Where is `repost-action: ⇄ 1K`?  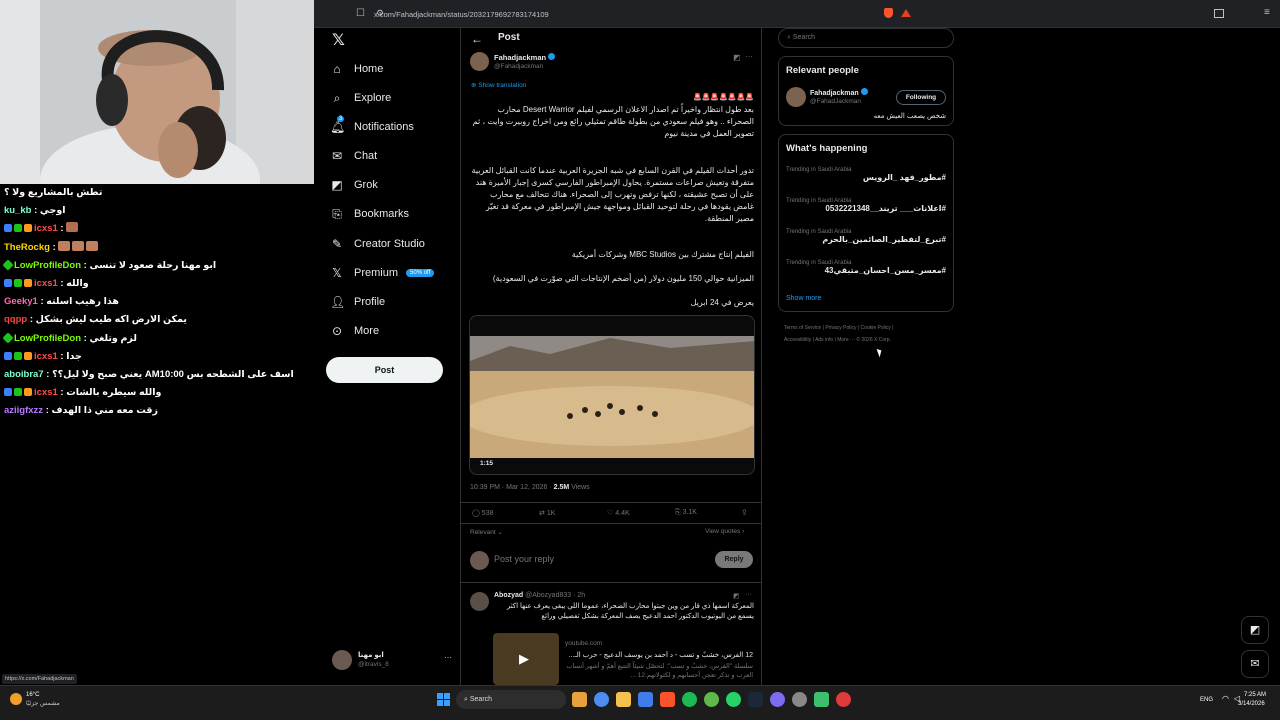 repost-action: ⇄ 1K is located at coordinates (547, 513).